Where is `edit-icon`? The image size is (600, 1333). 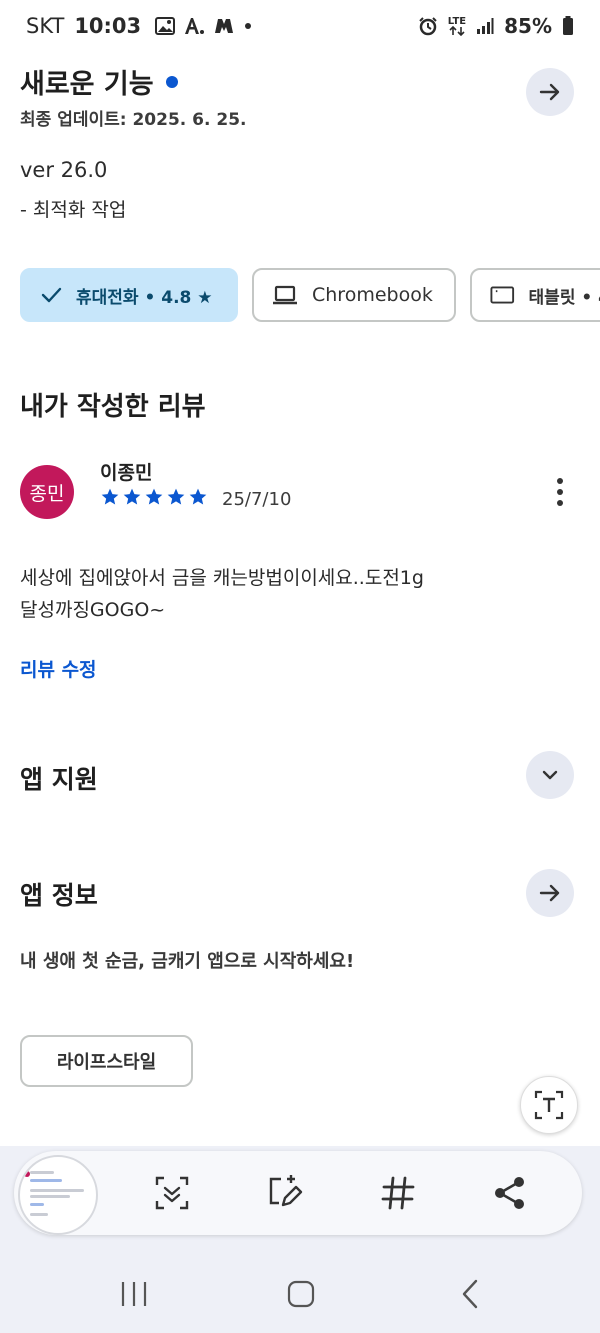 edit-icon is located at coordinates (286, 1191).